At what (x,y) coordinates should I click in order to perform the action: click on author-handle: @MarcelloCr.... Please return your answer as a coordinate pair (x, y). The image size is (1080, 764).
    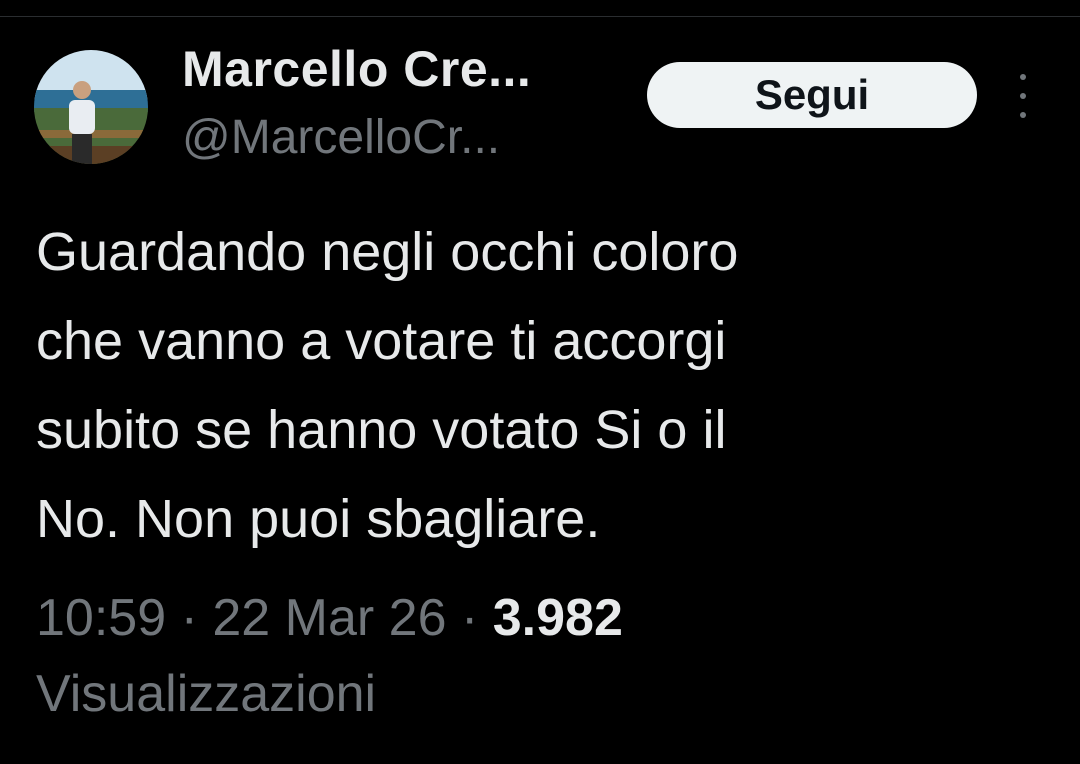
    Looking at the image, I should click on (341, 137).